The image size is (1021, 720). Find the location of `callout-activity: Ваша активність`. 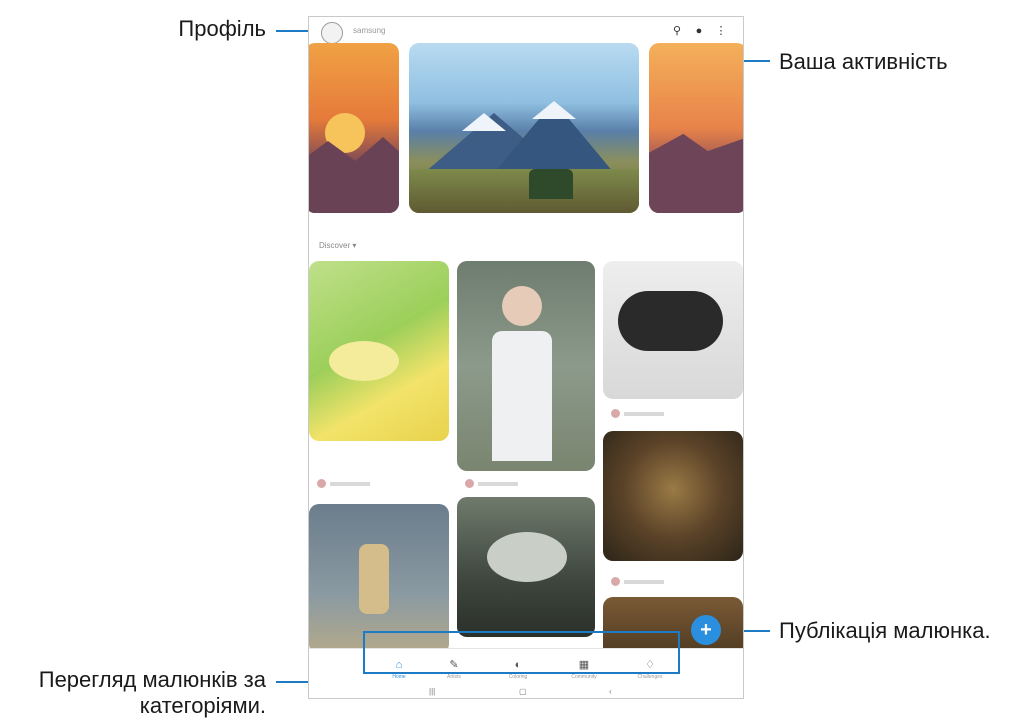

callout-activity: Ваша активність is located at coordinates (863, 61).